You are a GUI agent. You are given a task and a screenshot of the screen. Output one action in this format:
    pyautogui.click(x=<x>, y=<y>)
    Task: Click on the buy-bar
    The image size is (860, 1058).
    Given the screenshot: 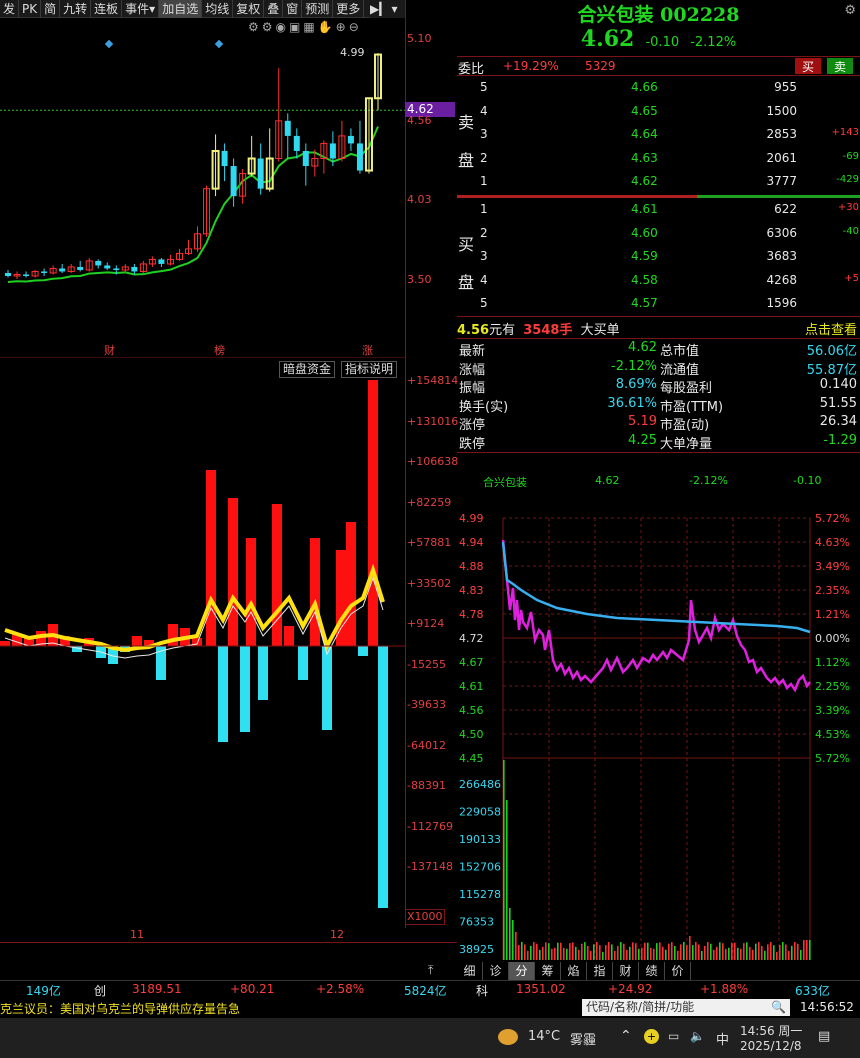 What is the action you would take?
    pyautogui.click(x=778, y=196)
    